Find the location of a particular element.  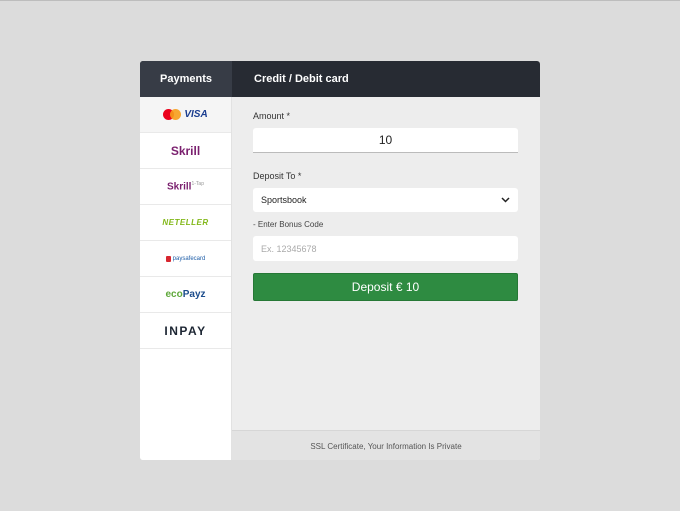

amount-input: 10 is located at coordinates (385, 140).